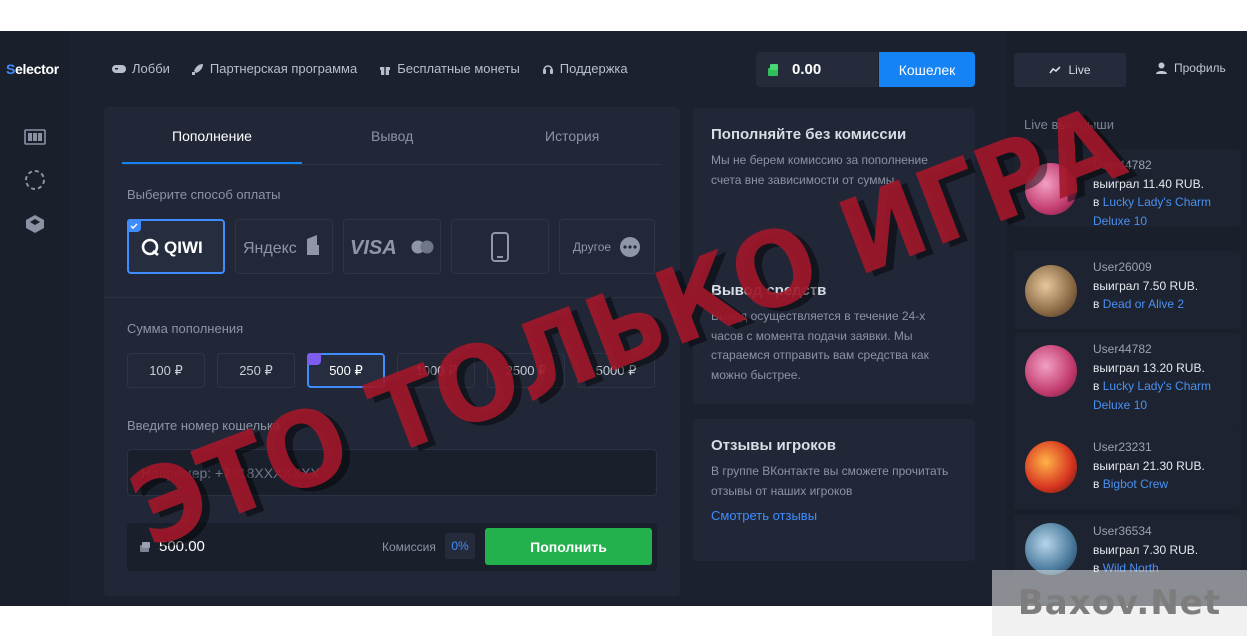 The width and height of the screenshot is (1247, 636). I want to click on amount-option: 1000 ₽, so click(436, 370).